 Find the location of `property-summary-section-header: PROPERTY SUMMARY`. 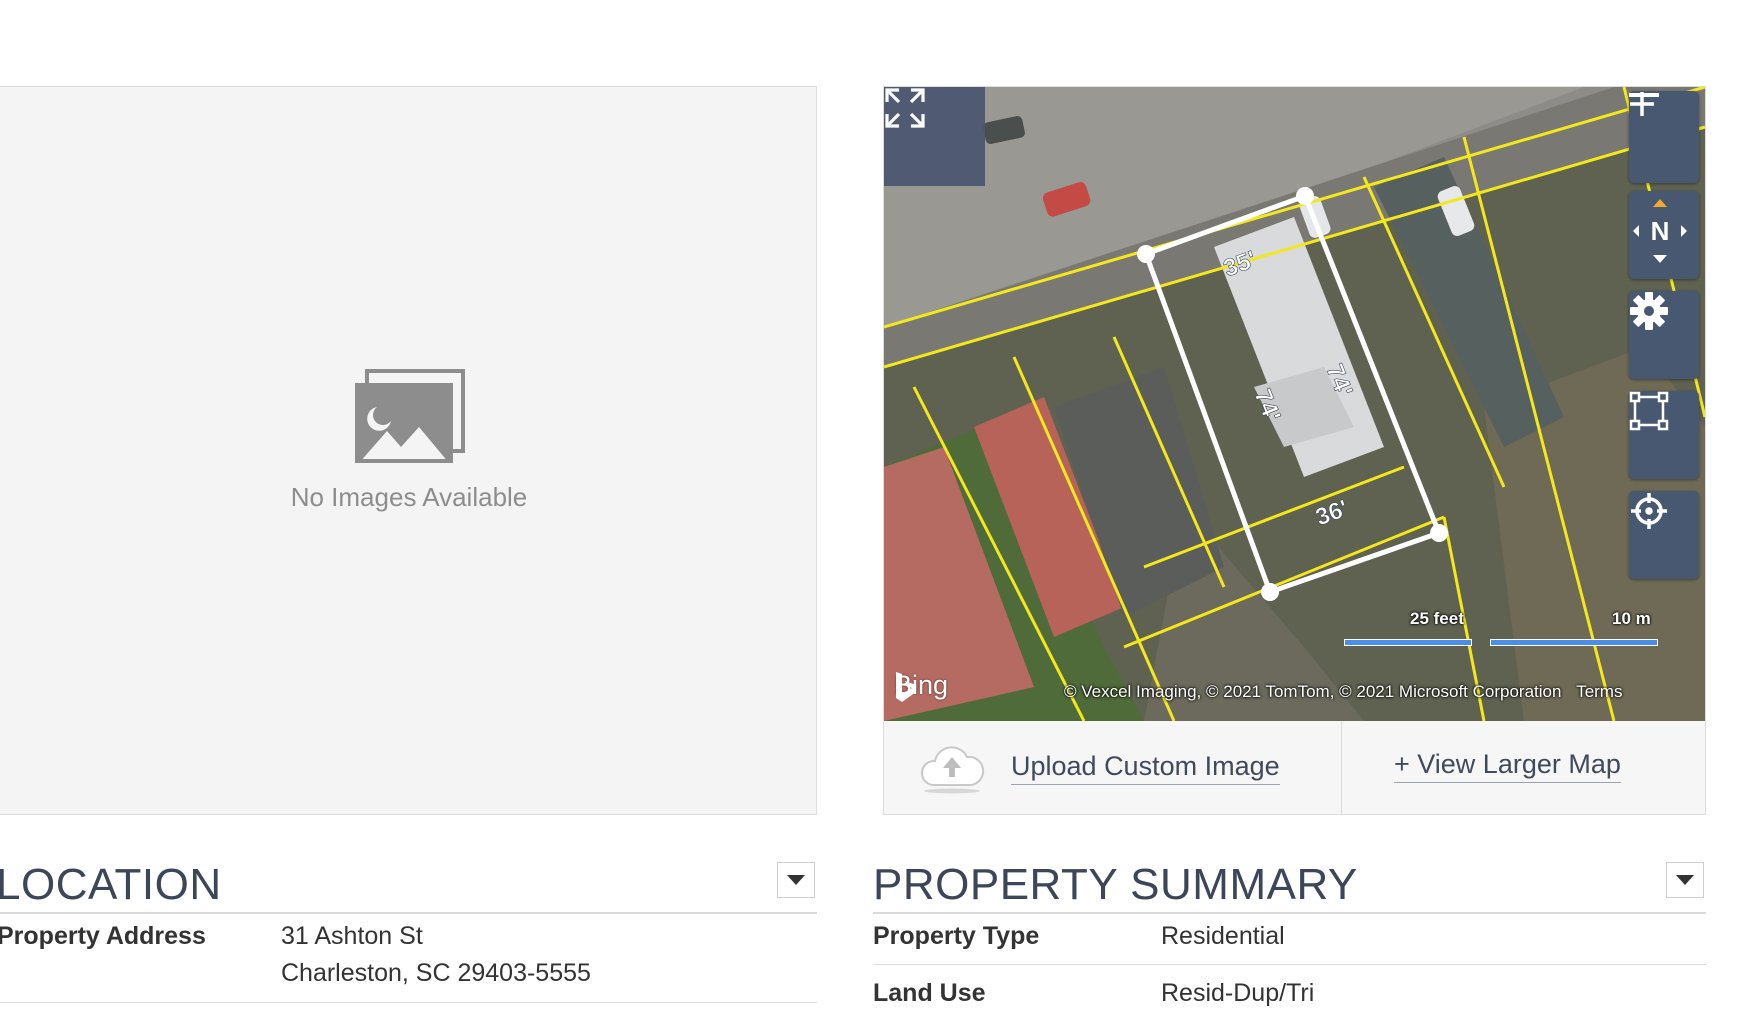

property-summary-section-header: PROPERTY SUMMARY is located at coordinates (1289, 887).